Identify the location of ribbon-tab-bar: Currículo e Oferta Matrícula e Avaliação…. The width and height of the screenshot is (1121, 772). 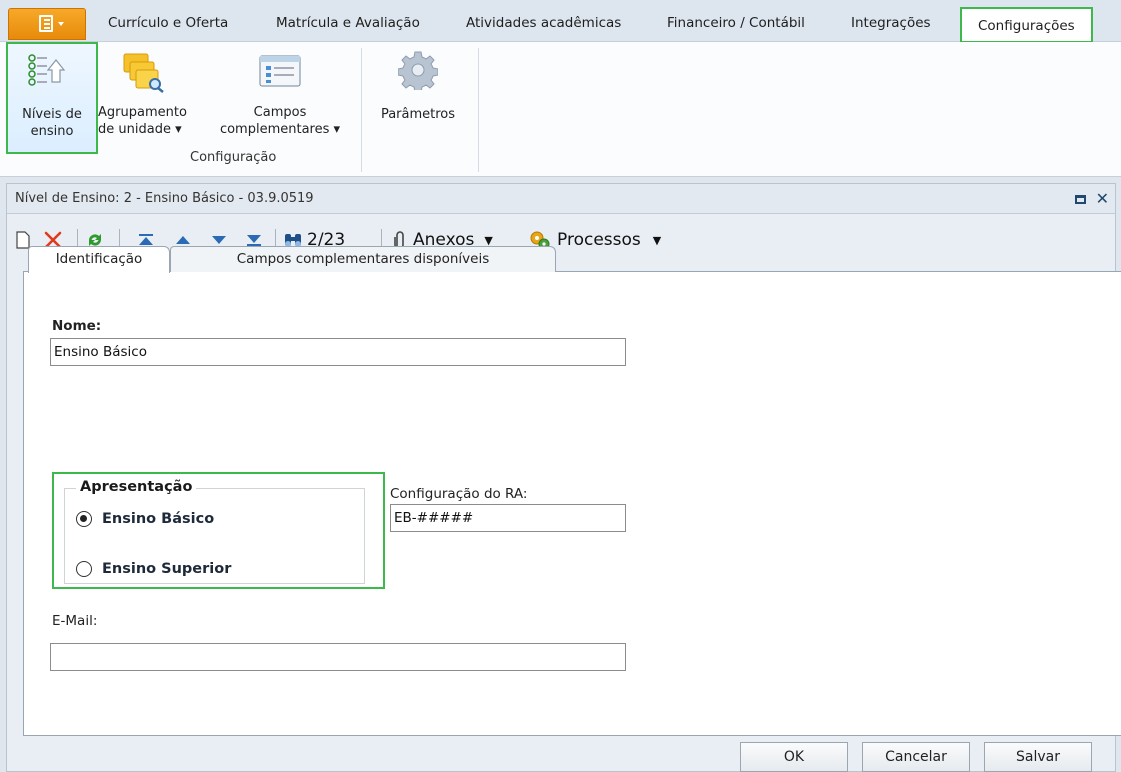
(560, 21).